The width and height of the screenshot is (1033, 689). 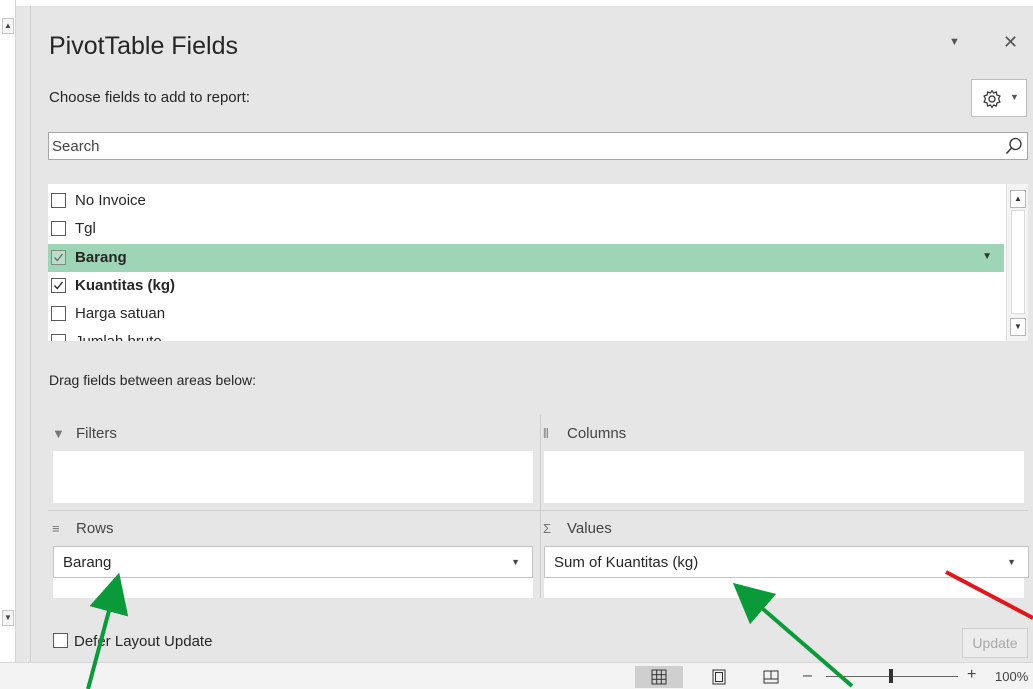 I want to click on page-layout-icon, so click(x=719, y=677).